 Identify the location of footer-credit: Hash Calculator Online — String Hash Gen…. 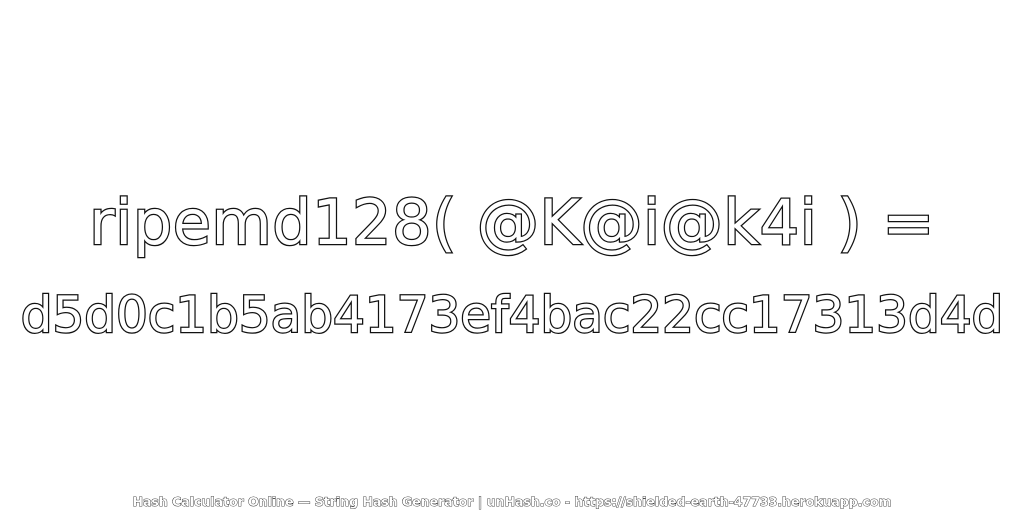
(512, 501).